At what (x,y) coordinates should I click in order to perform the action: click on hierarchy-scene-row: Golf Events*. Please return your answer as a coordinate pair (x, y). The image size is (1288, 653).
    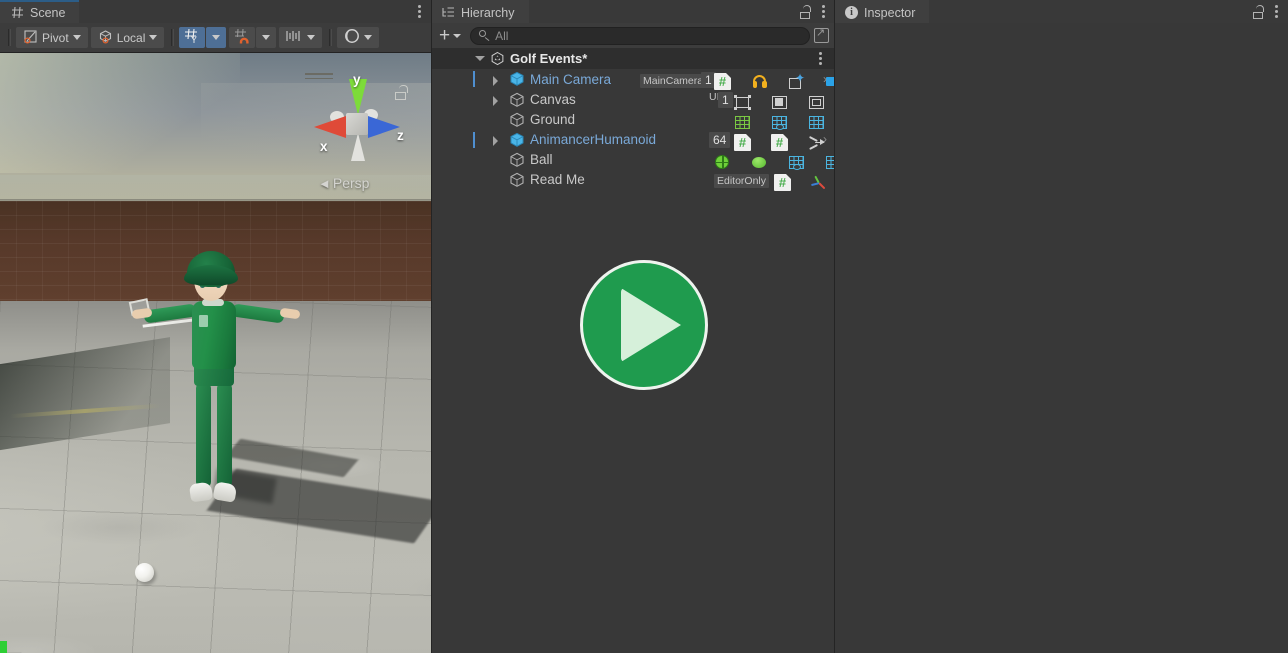
    Looking at the image, I should click on (633, 58).